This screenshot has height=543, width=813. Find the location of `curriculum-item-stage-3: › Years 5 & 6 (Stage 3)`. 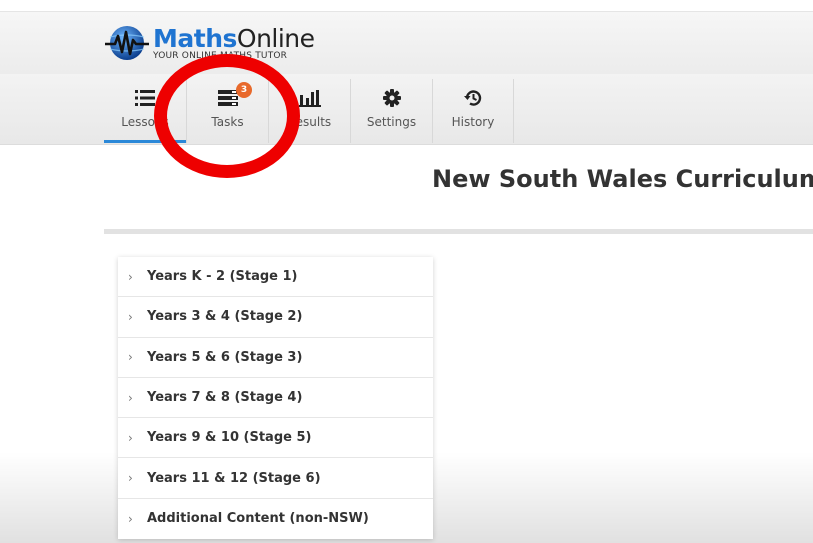

curriculum-item-stage-3: › Years 5 & 6 (Stage 3) is located at coordinates (275, 358).